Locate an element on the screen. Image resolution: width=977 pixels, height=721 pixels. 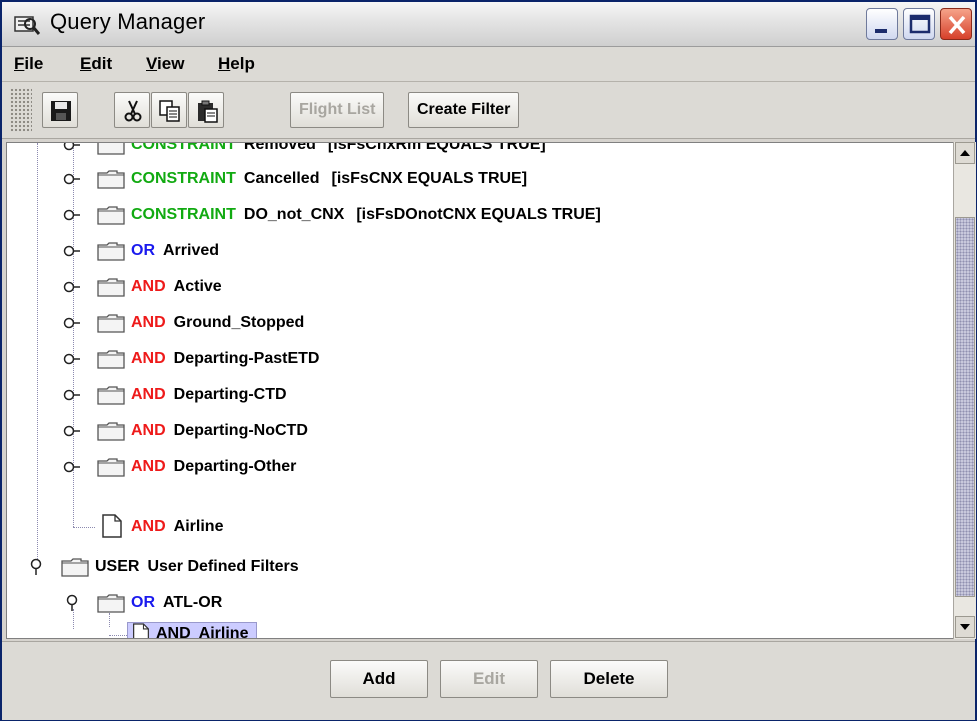
scroll-up-button is located at coordinates (965, 153).